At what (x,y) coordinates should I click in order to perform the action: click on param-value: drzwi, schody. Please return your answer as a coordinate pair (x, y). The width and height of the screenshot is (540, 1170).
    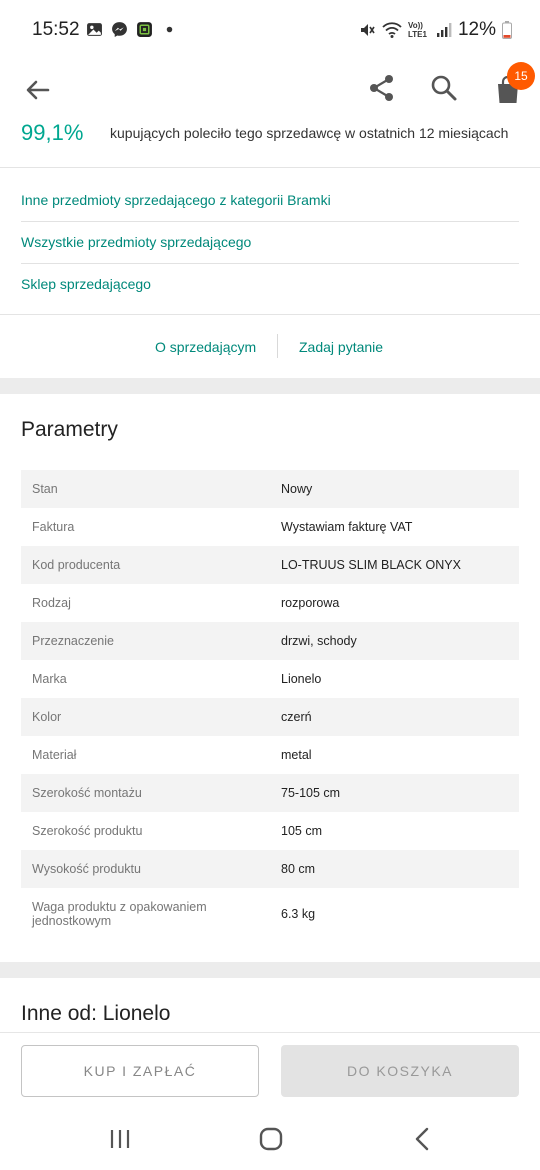
    Looking at the image, I should click on (319, 641).